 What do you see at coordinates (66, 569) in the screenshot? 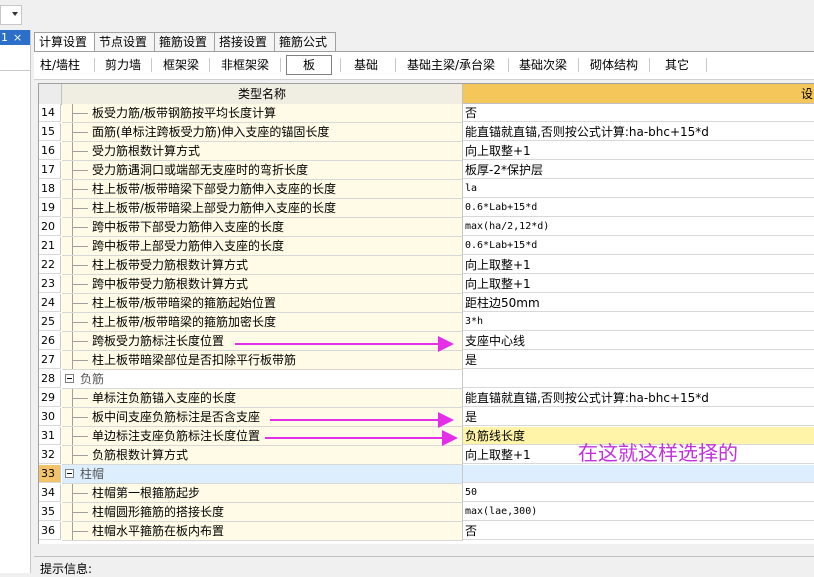
I see `hint-label: 提示信息:` at bounding box center [66, 569].